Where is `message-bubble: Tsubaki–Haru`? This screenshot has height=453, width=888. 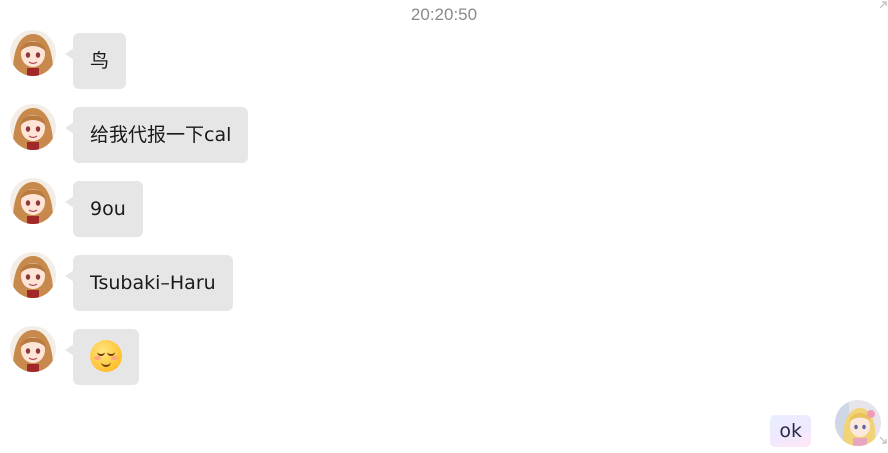
message-bubble: Tsubaki–Haru is located at coordinates (149, 283).